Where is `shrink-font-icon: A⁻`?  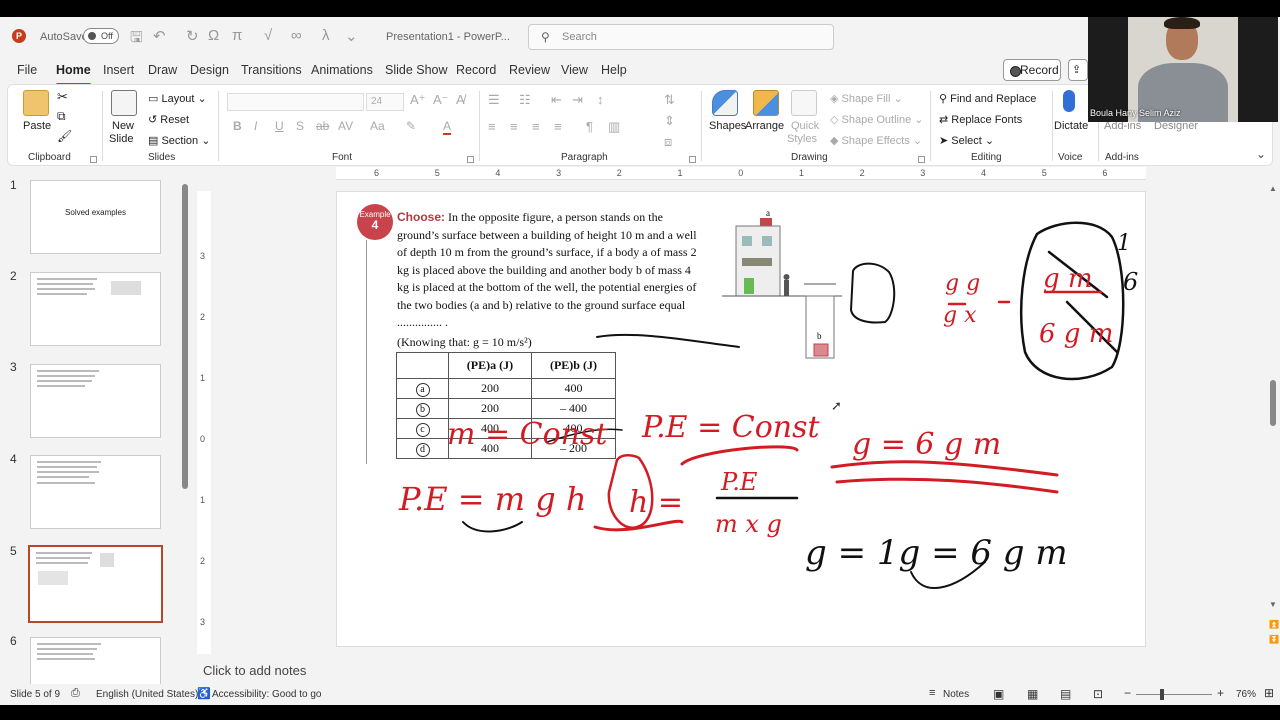
shrink-font-icon: A⁻ is located at coordinates (441, 100).